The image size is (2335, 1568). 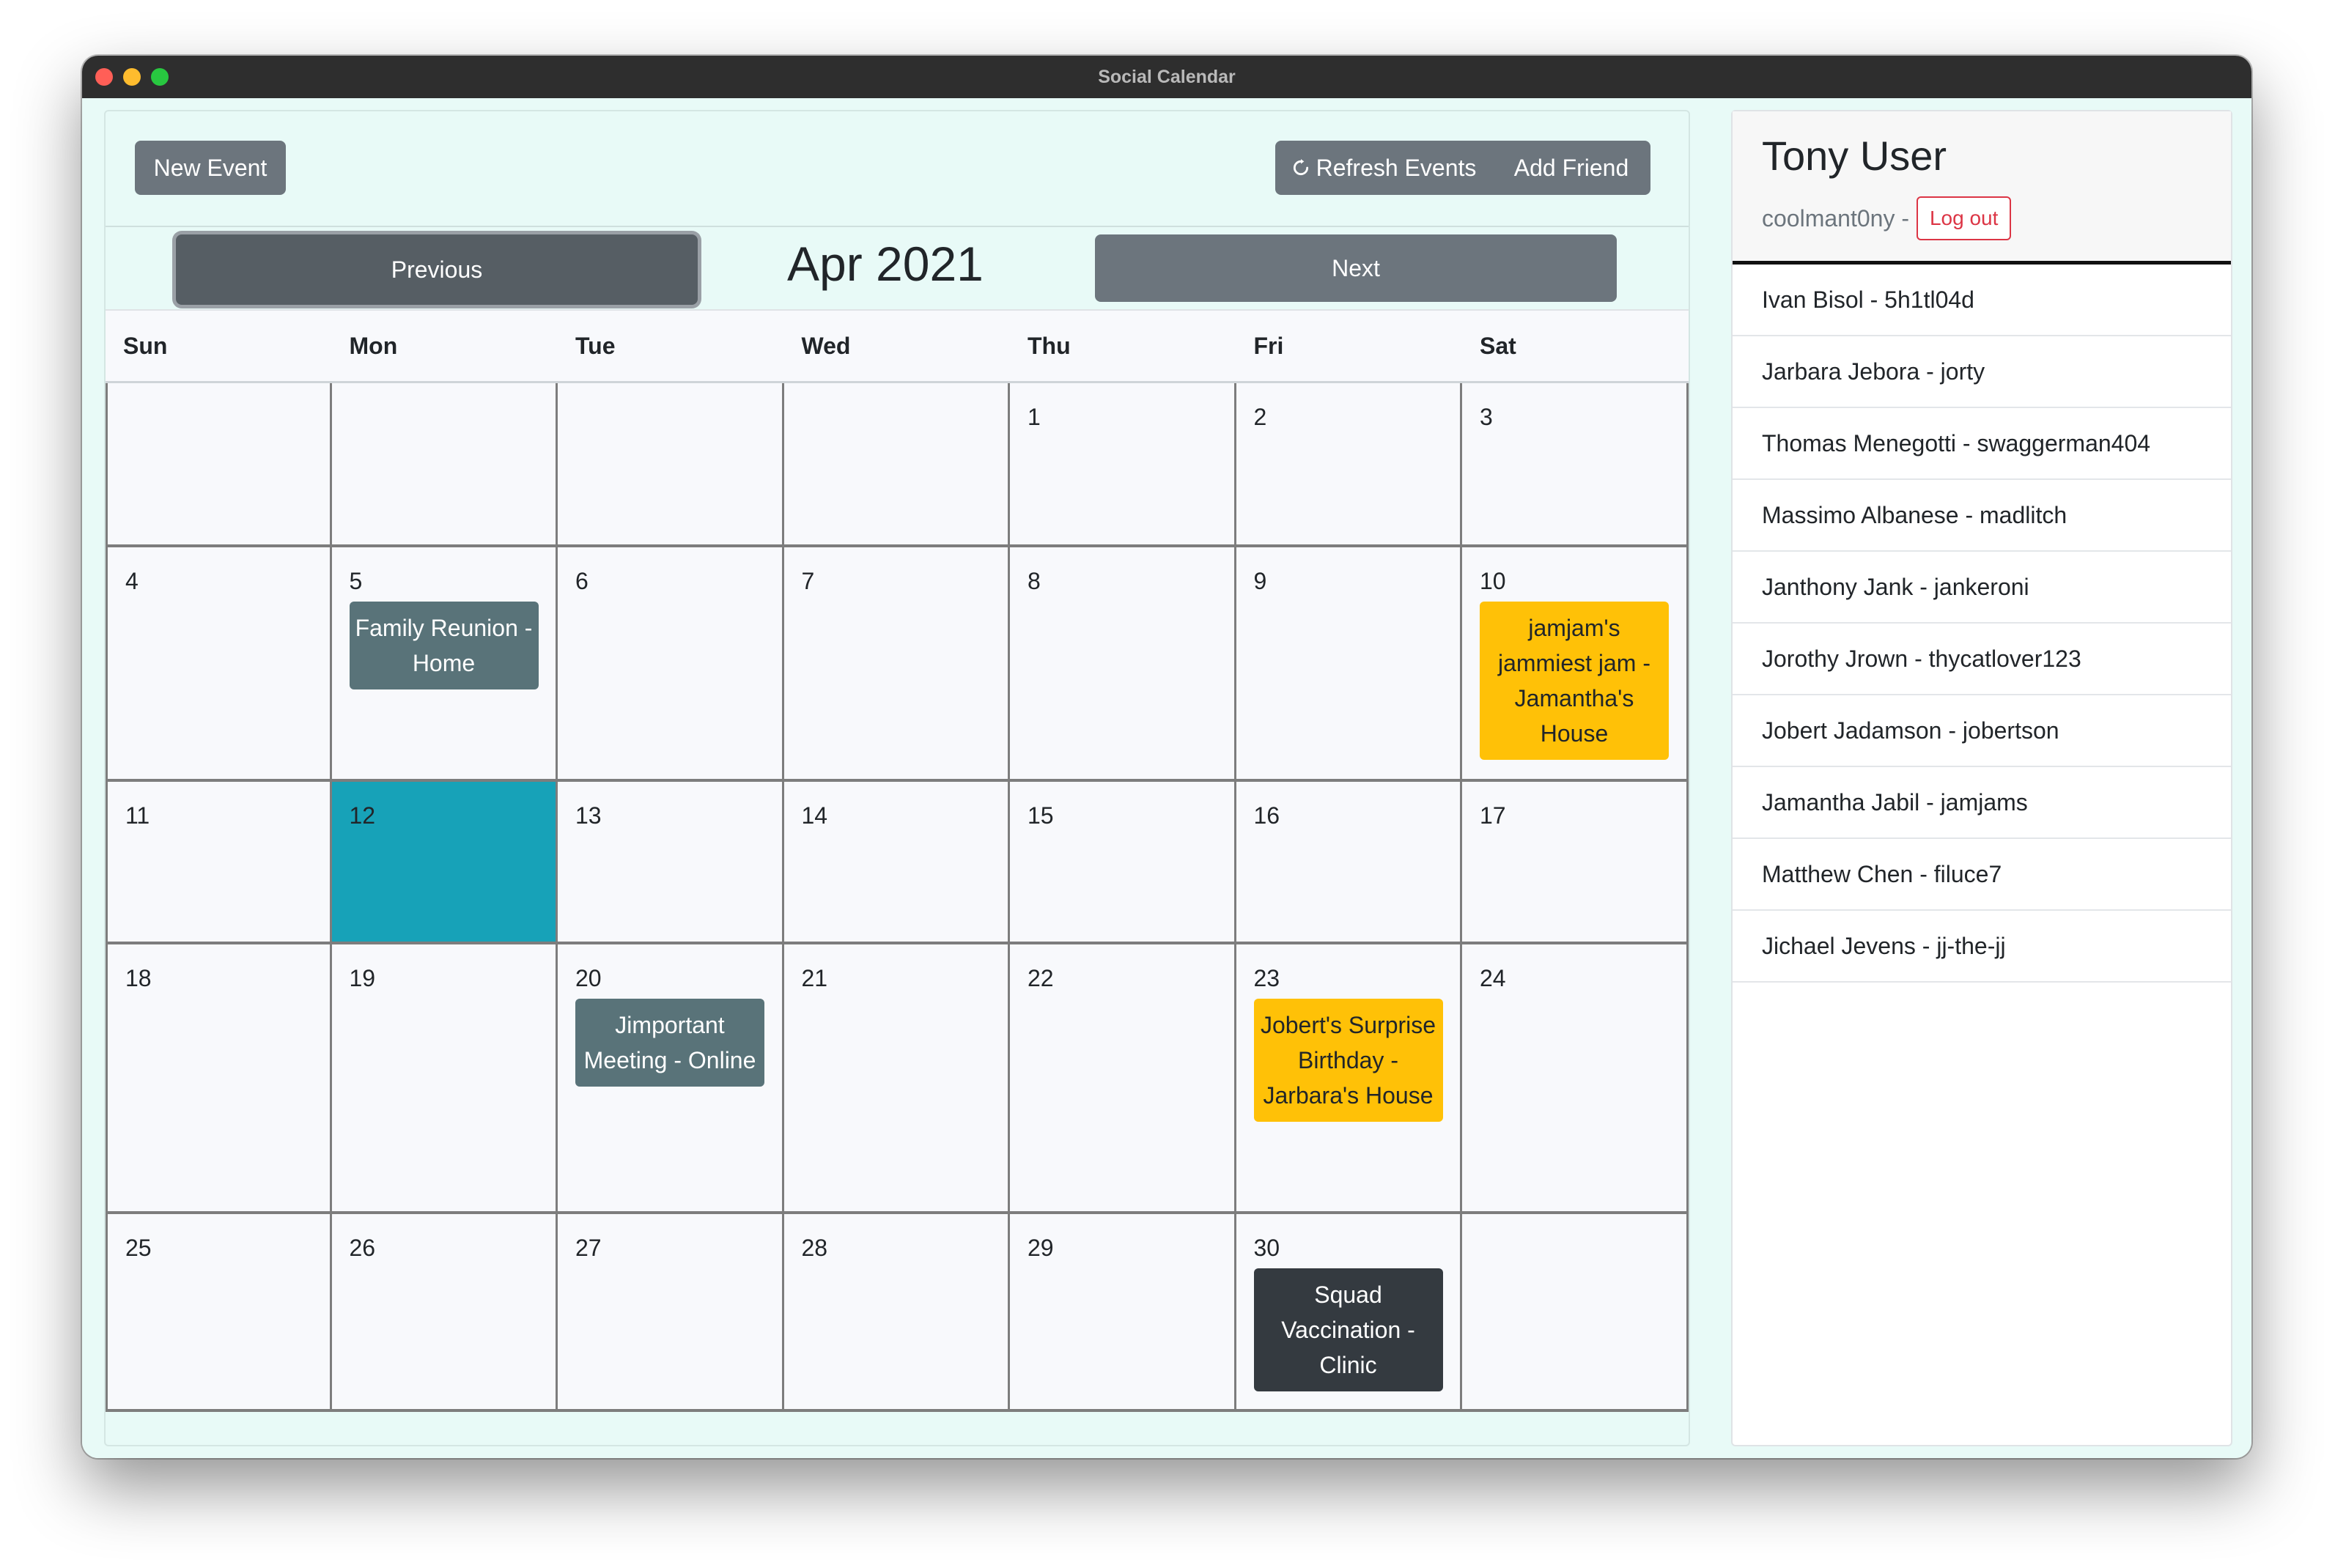 I want to click on day-number: 6, so click(x=582, y=581).